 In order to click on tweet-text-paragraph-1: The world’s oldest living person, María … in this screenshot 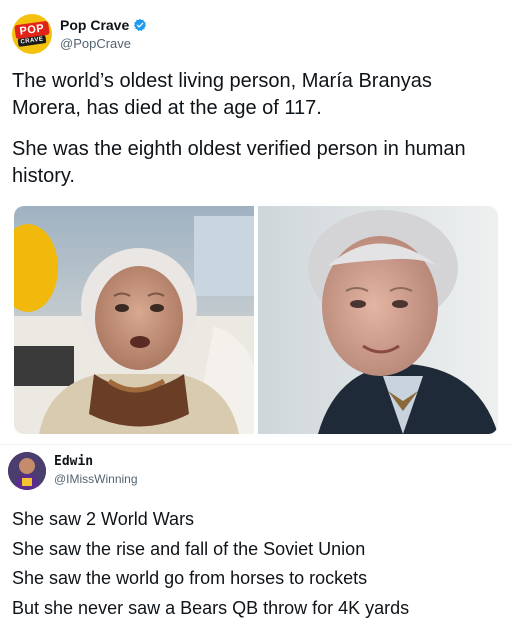, I will do `click(222, 94)`.